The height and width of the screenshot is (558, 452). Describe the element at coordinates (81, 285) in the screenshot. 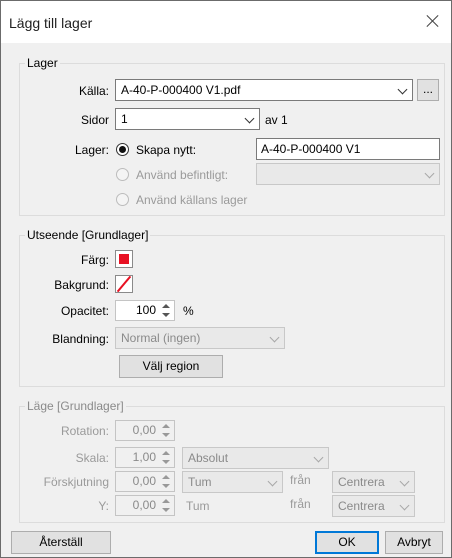

I see `background-label: Bakgrund:` at that location.